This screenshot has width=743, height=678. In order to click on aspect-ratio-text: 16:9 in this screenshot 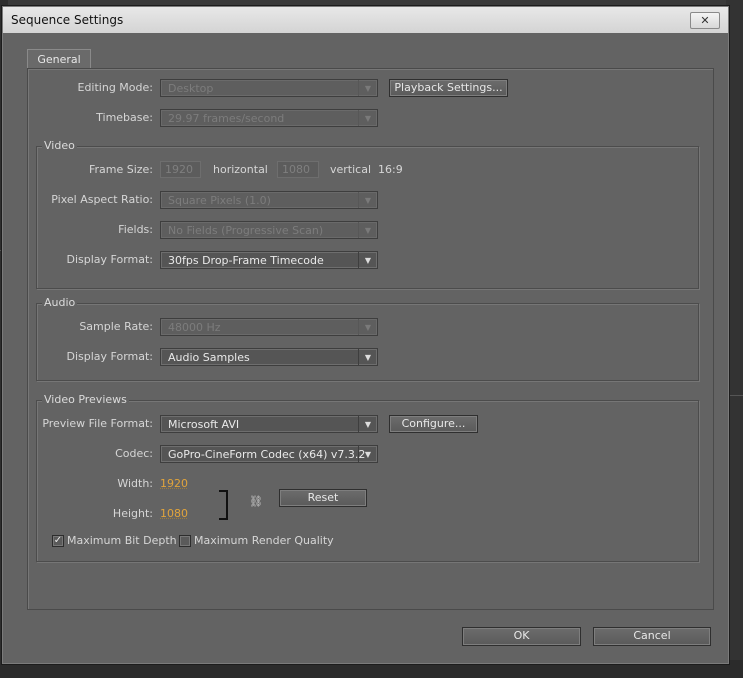, I will do `click(390, 169)`.